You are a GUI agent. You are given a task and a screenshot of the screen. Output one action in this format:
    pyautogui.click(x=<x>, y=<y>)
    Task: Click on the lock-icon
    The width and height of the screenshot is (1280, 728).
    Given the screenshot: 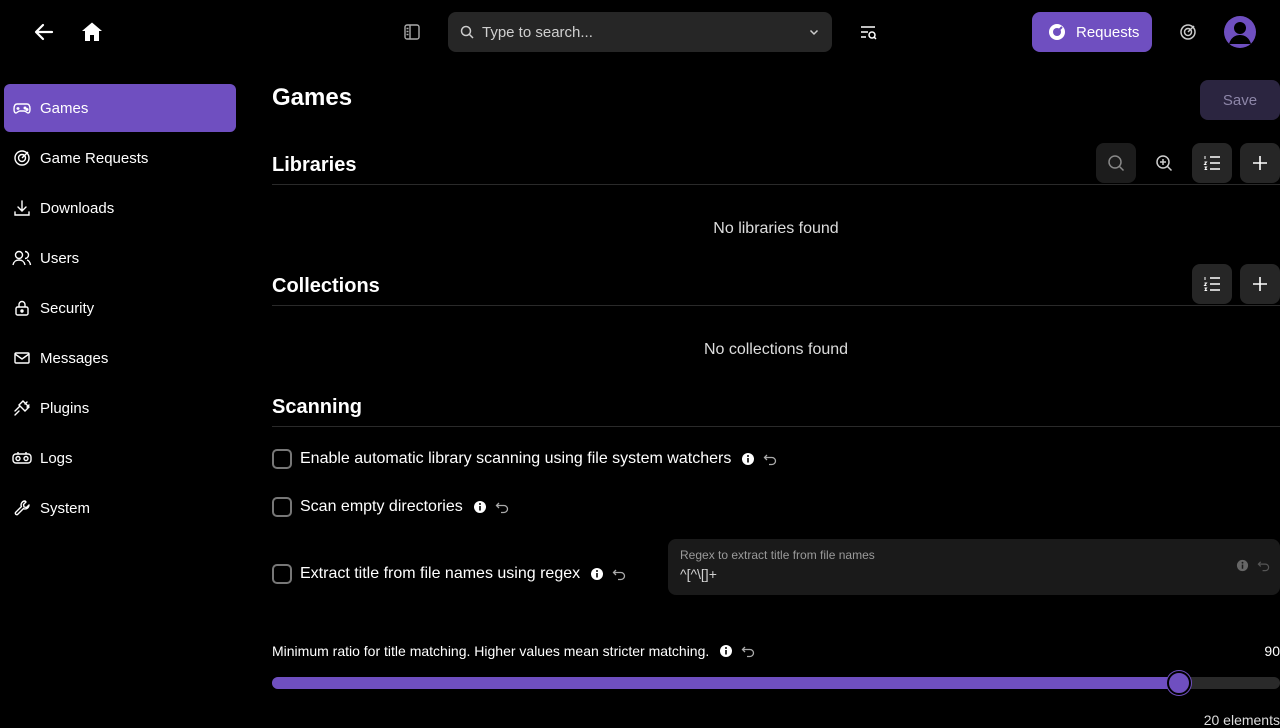 What is the action you would take?
    pyautogui.click(x=22, y=308)
    